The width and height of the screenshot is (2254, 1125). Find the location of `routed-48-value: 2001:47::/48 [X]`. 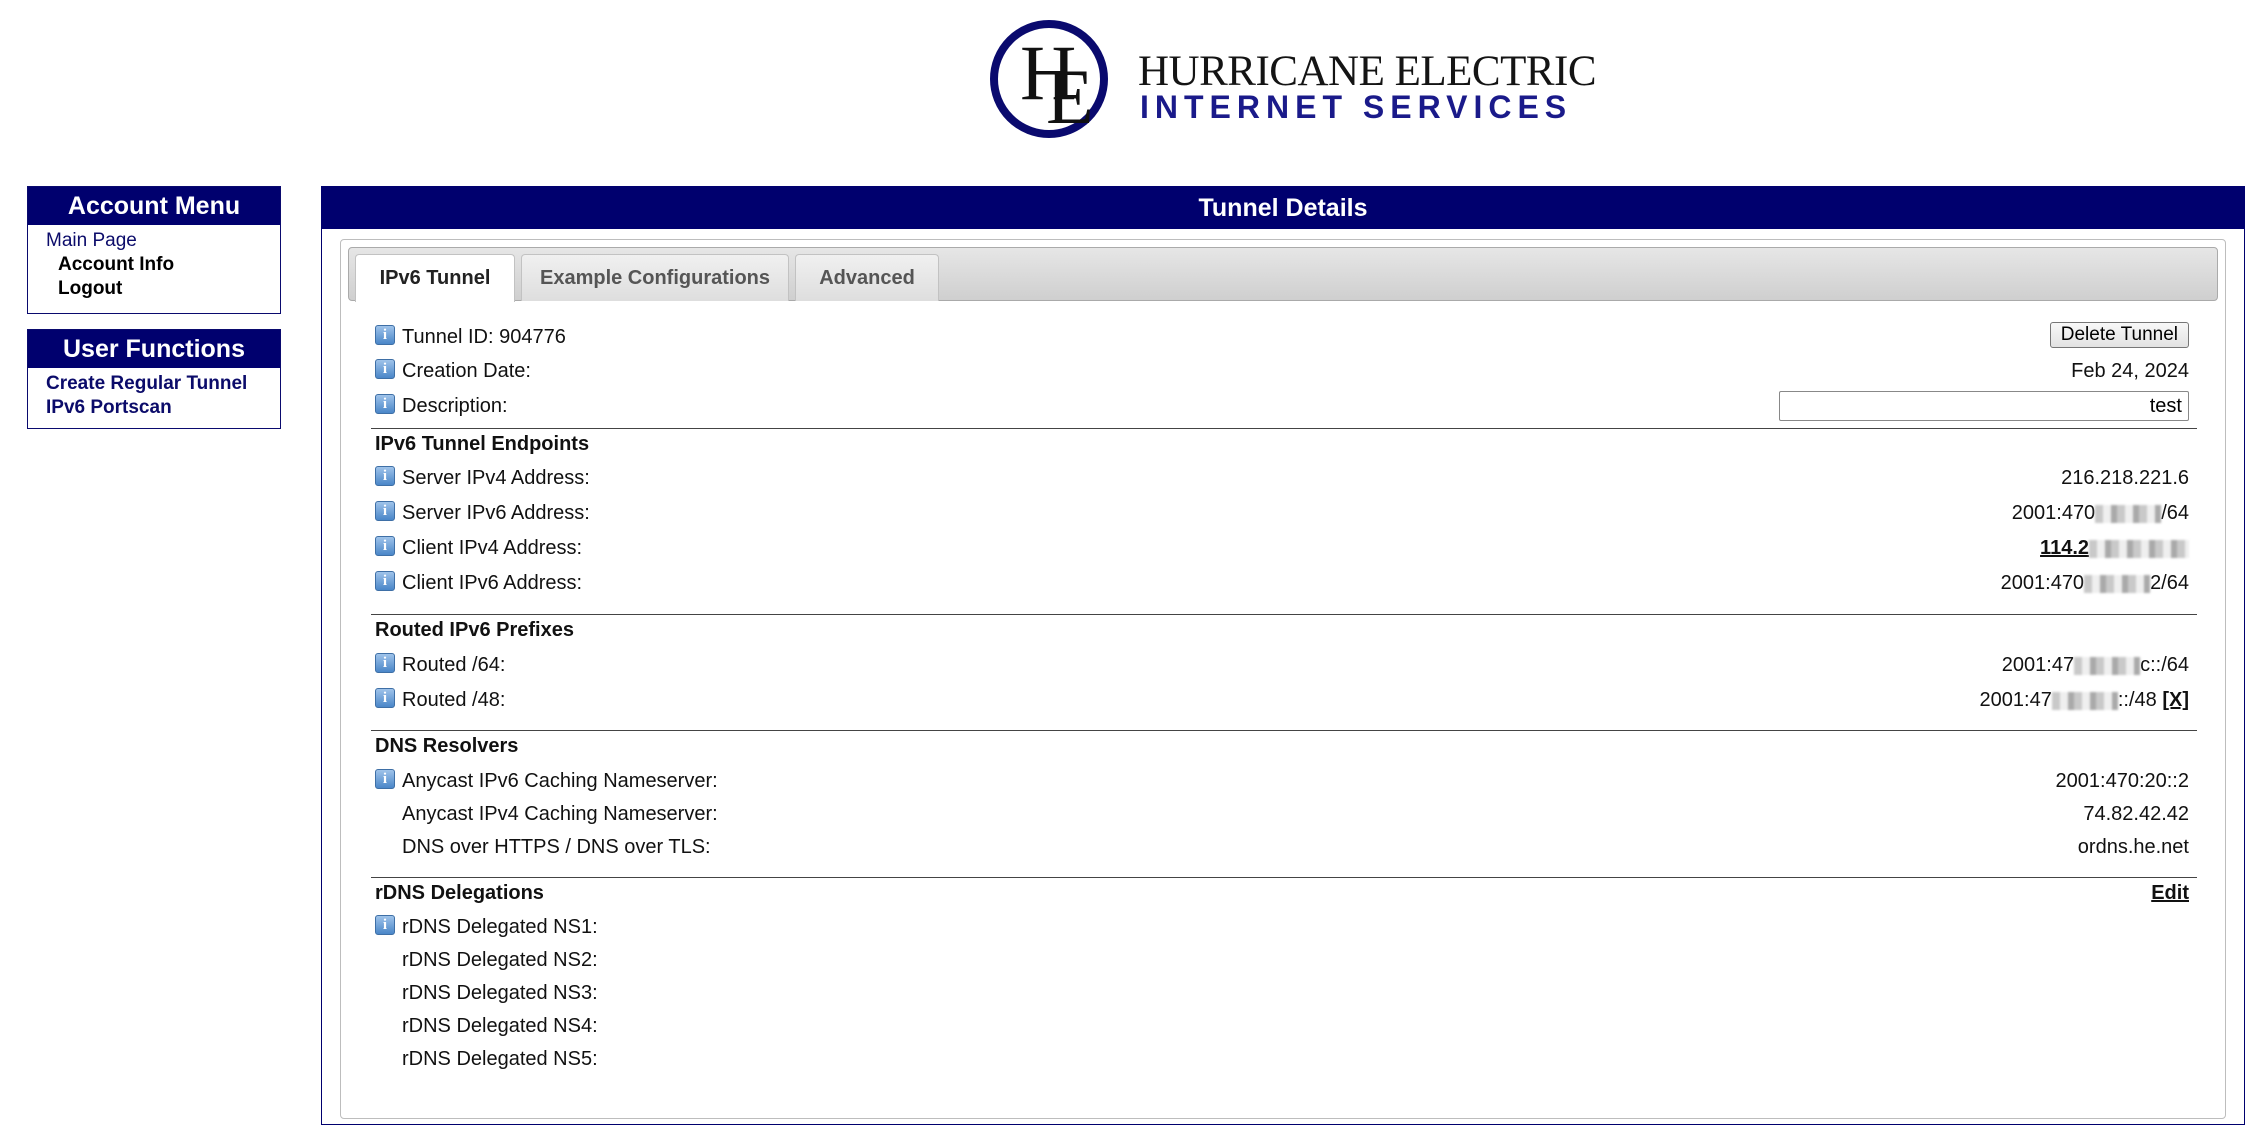

routed-48-value: 2001:47::/48 [X] is located at coordinates (2084, 700).